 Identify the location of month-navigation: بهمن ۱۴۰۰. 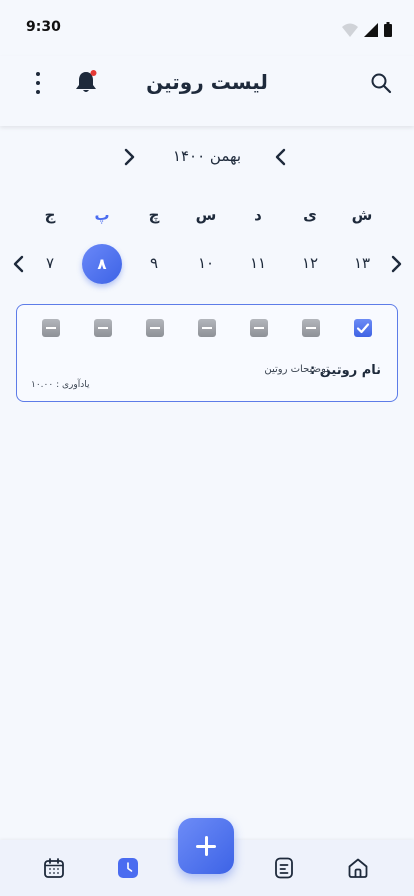
(207, 157).